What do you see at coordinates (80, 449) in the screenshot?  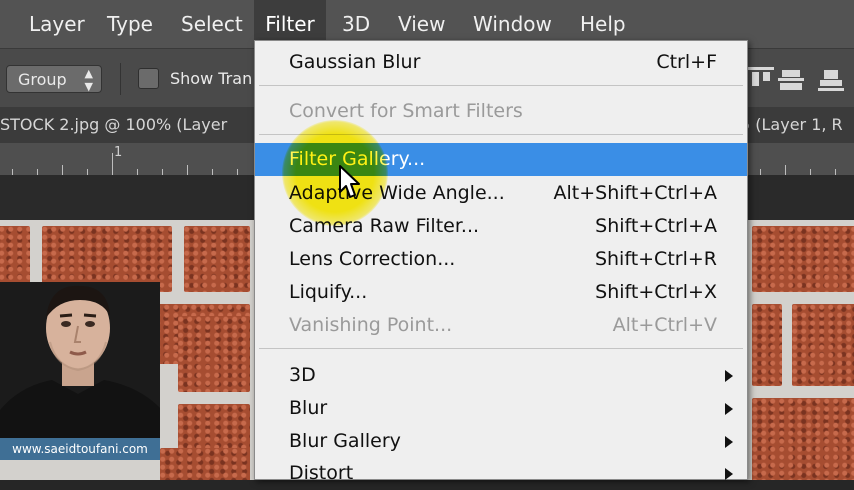 I see `website-watermark: www.saeidtoufani.com` at bounding box center [80, 449].